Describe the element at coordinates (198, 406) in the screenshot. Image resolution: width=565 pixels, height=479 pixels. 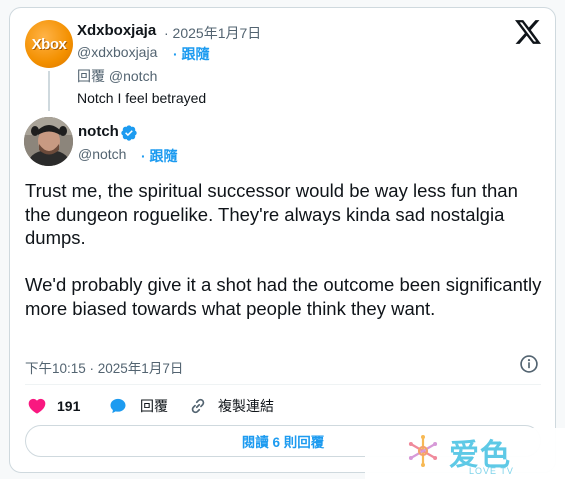
I see `link-icon` at that location.